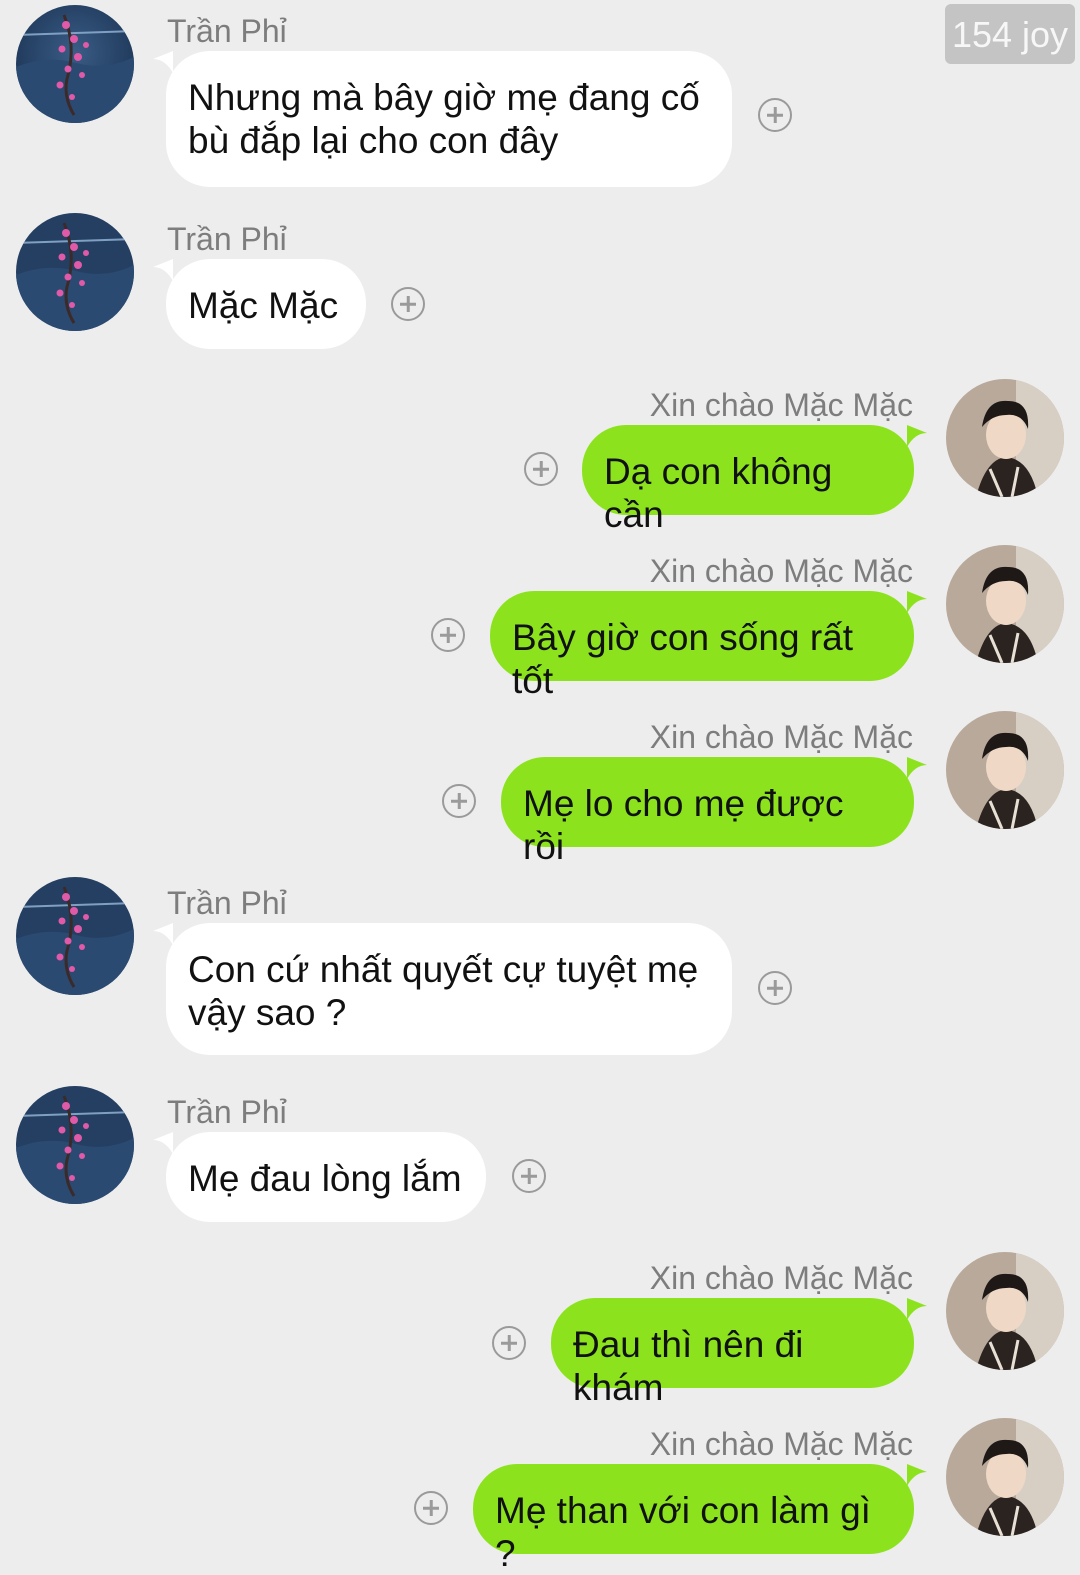 The image size is (1080, 1575). Describe the element at coordinates (266, 304) in the screenshot. I see `message-bubble: Mặc Mặc` at that location.